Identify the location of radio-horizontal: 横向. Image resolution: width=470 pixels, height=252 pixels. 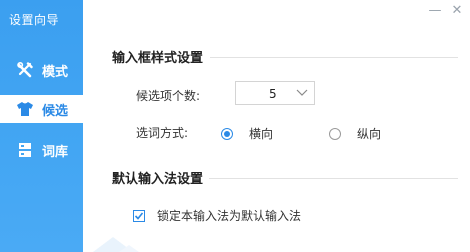
(247, 133).